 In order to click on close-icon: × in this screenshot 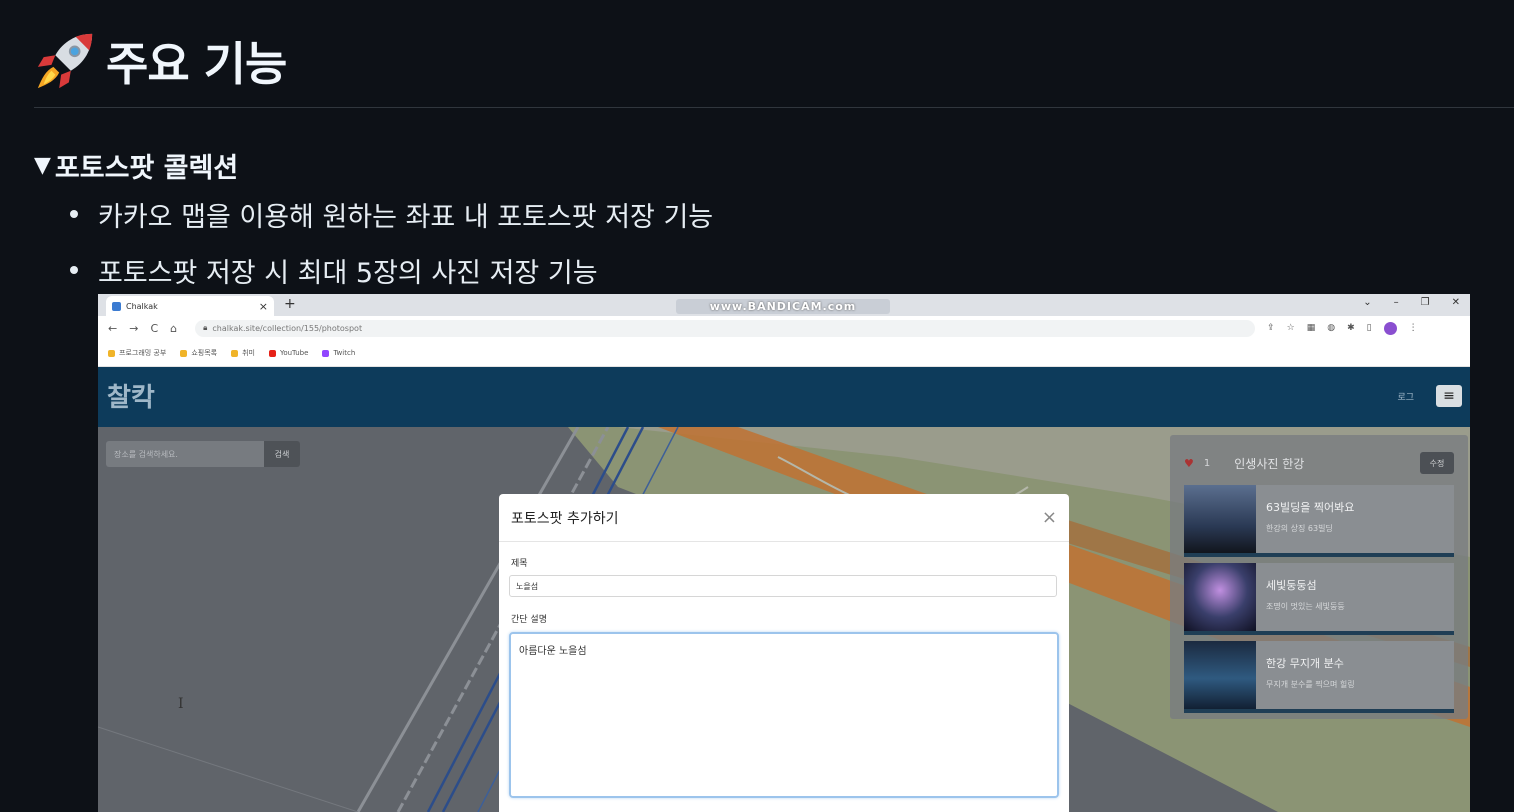, I will do `click(1049, 517)`.